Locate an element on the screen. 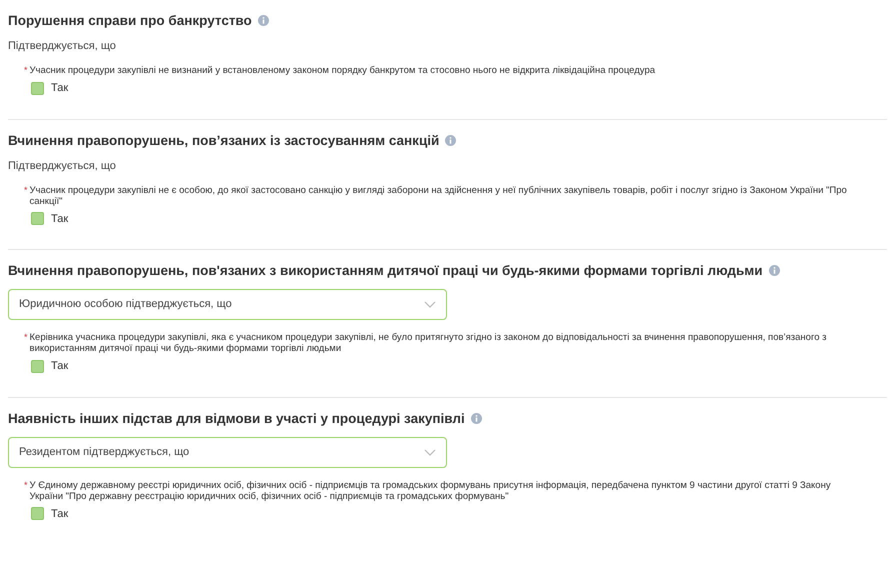 The height and width of the screenshot is (577, 890). dropdown: Юридичною особою підтверджується, що is located at coordinates (227, 304).